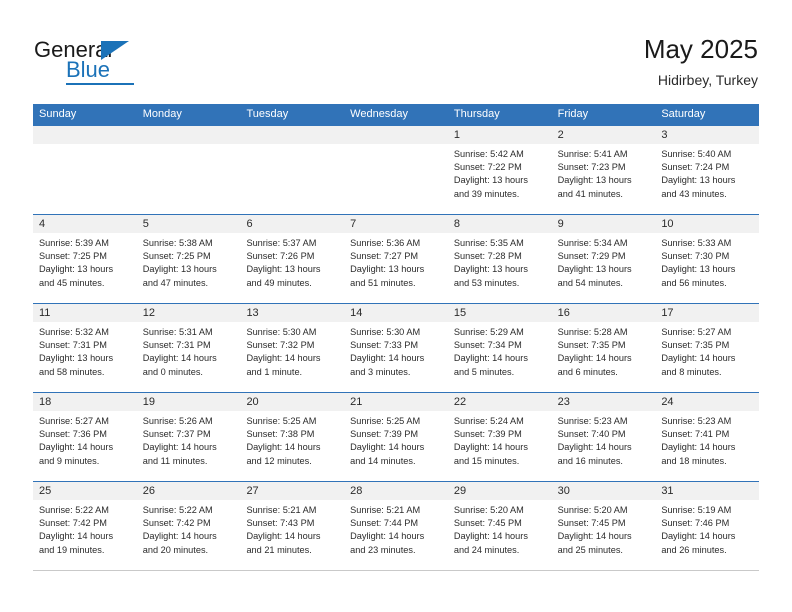  I want to click on day-number: 21, so click(396, 402).